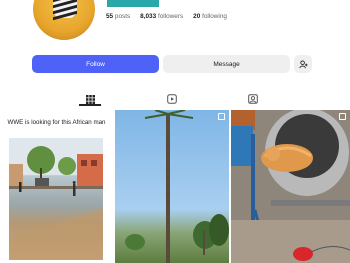 The width and height of the screenshot is (350, 263). Describe the element at coordinates (56, 122) in the screenshot. I see `post-caption: WWE is looking for this African man` at that location.